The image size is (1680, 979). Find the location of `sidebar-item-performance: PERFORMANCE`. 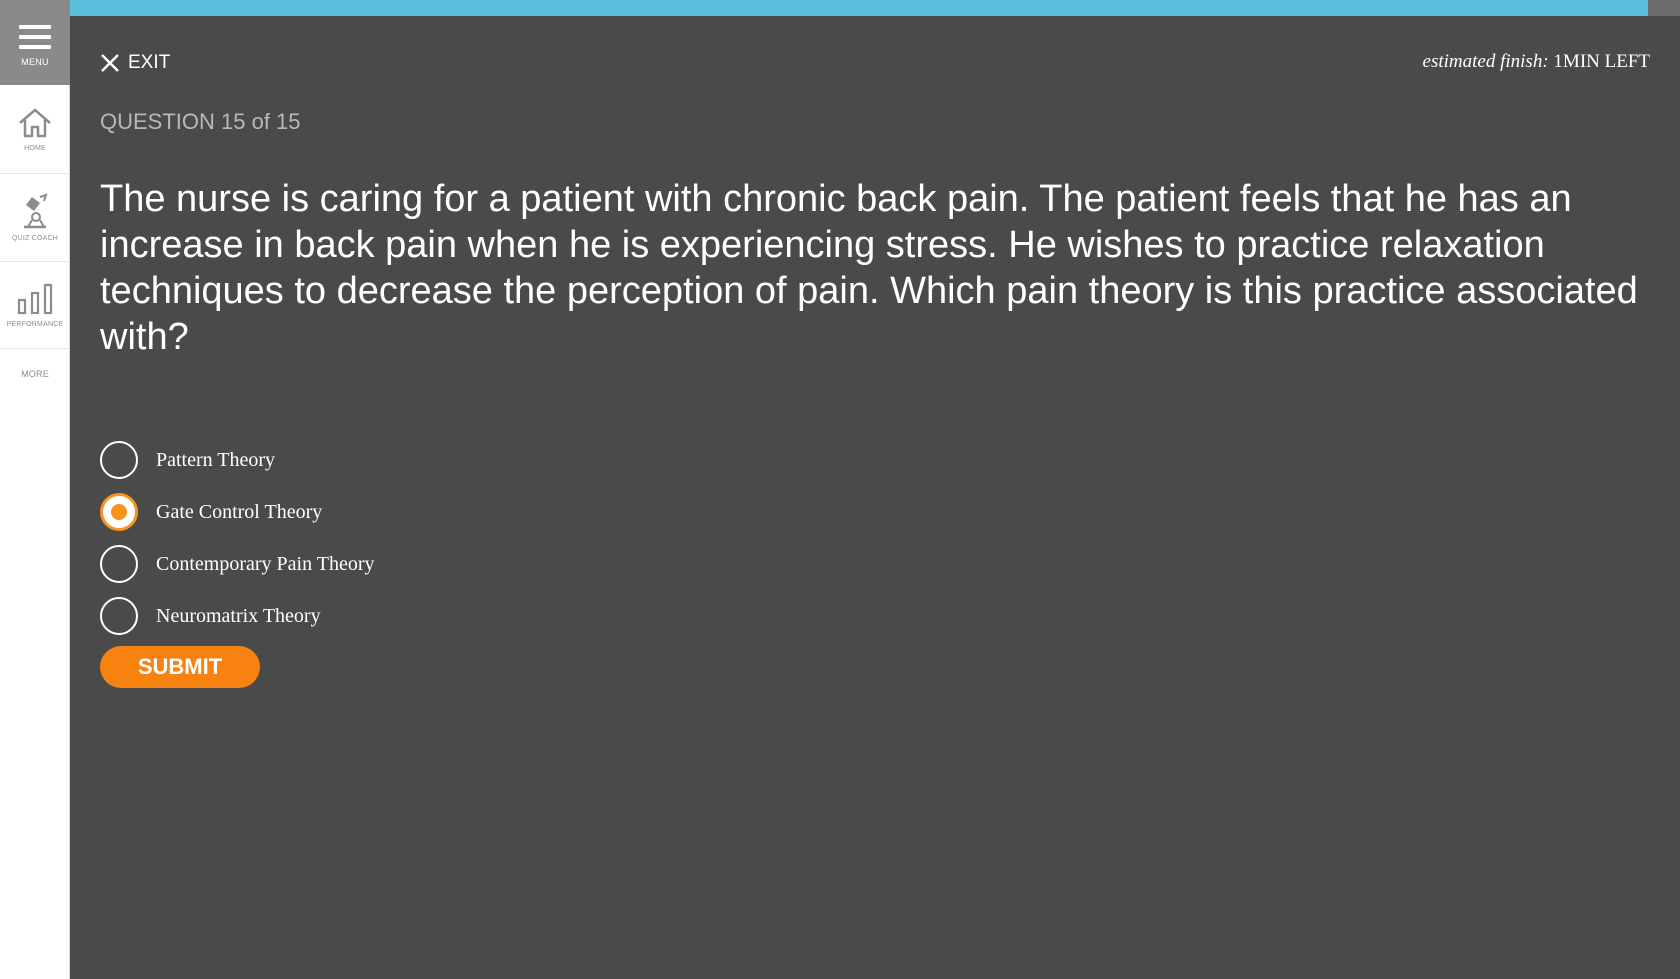

sidebar-item-performance: PERFORMANCE is located at coordinates (35, 305).